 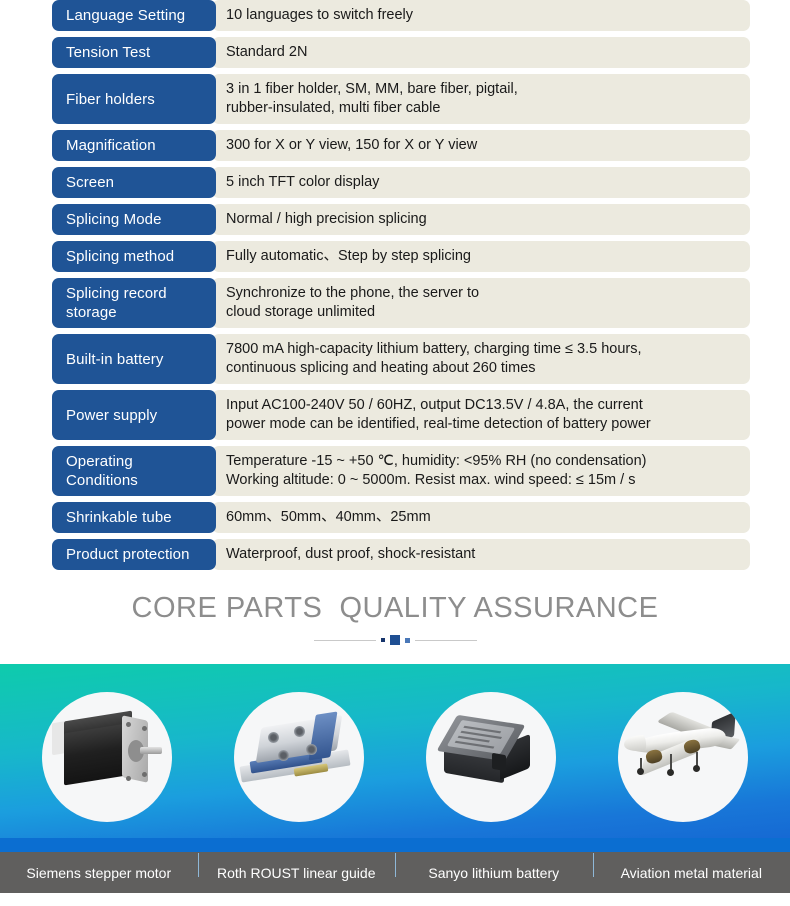 I want to click on spec-label-operating-conditions: Operating Conditions, so click(x=134, y=471).